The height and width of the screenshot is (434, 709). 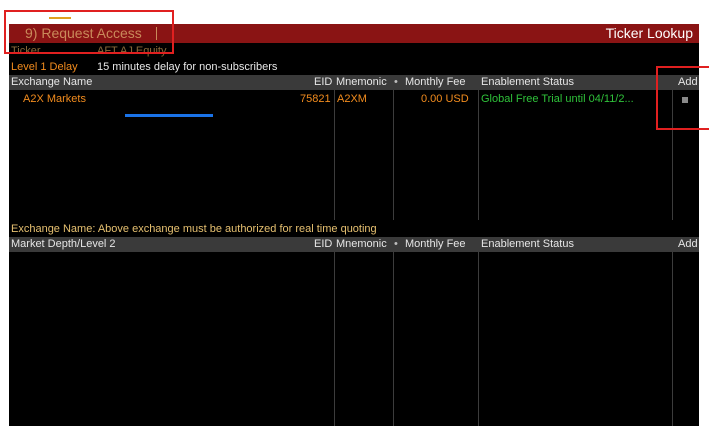 I want to click on annotation-underline, so click(x=169, y=115).